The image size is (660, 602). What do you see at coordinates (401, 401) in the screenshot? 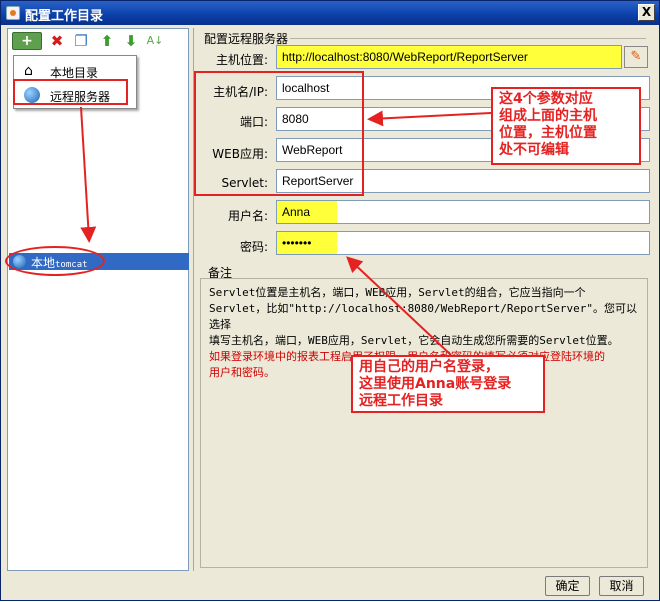
I see `annotation-text: 远程工作目录` at bounding box center [401, 401].